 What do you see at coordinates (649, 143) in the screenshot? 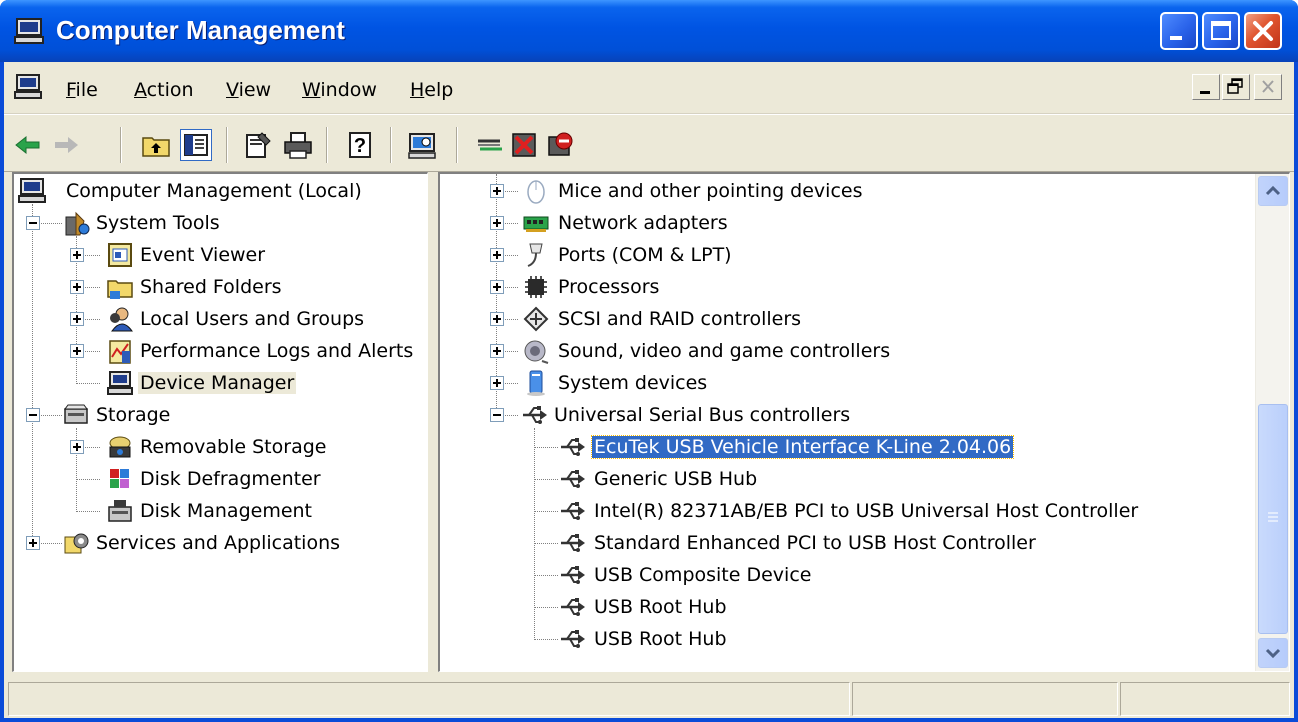
I see `toolbar: ?` at bounding box center [649, 143].